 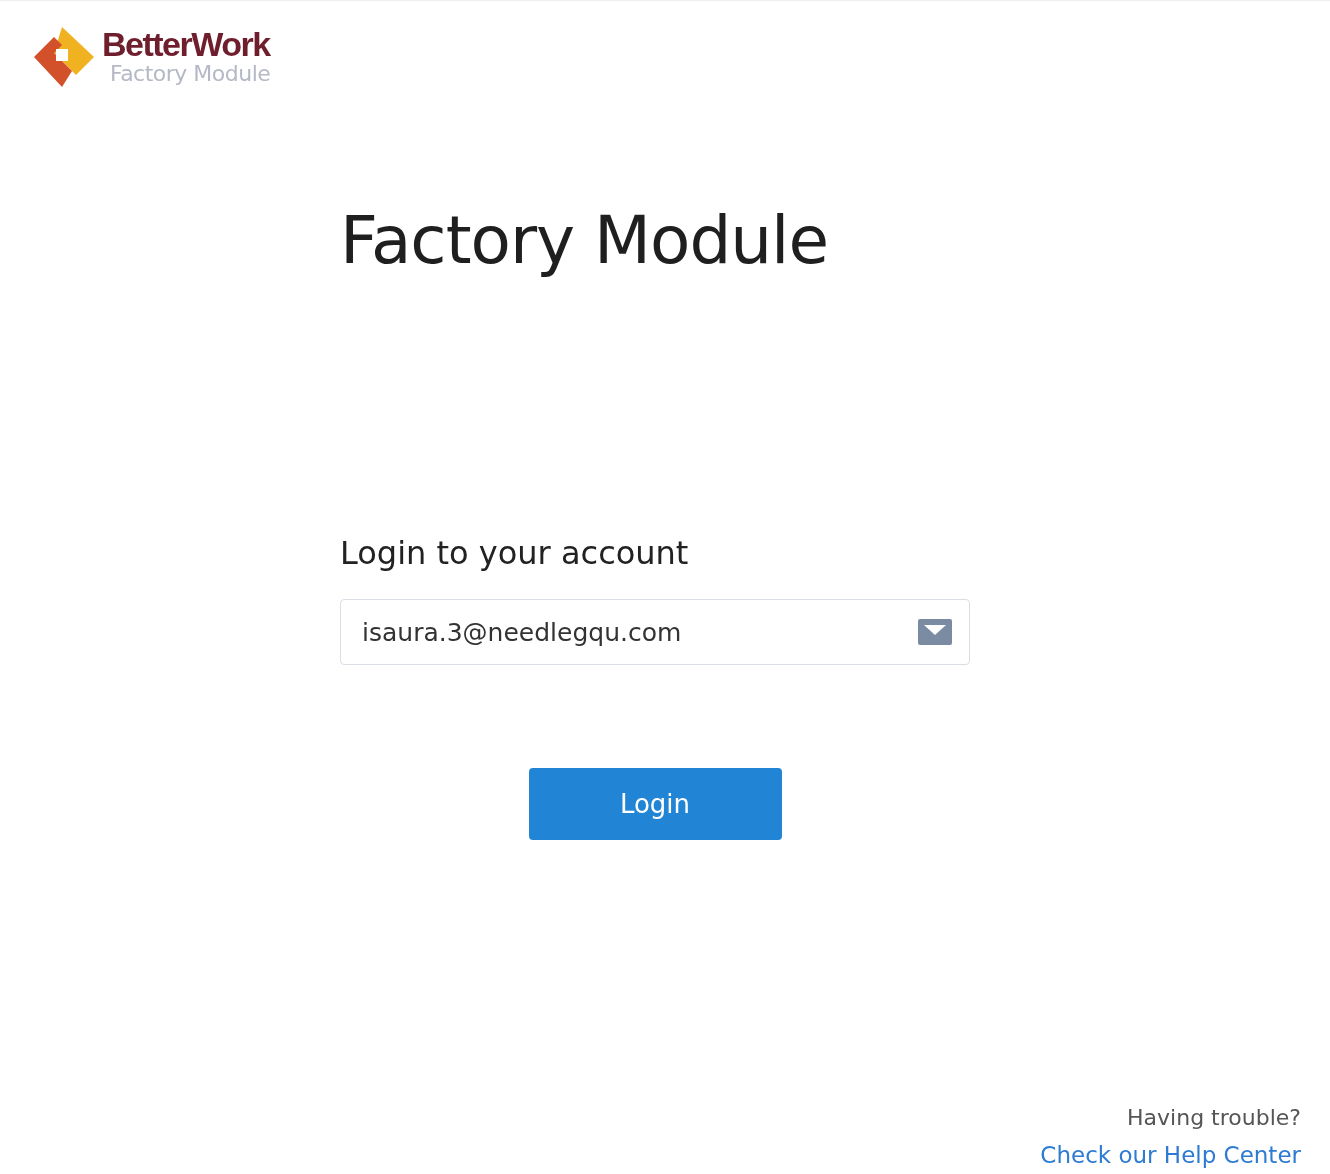 What do you see at coordinates (190, 74) in the screenshot?
I see `brand-subtitle: Factory Module` at bounding box center [190, 74].